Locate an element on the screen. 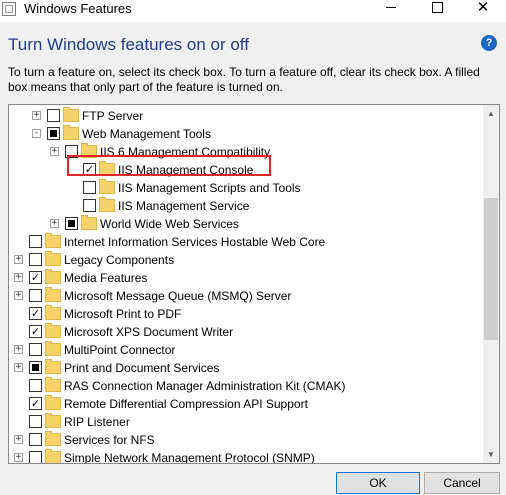 Image resolution: width=506 pixels, height=495 pixels. scroll-down-arrow-icon: ▼ is located at coordinates (491, 454).